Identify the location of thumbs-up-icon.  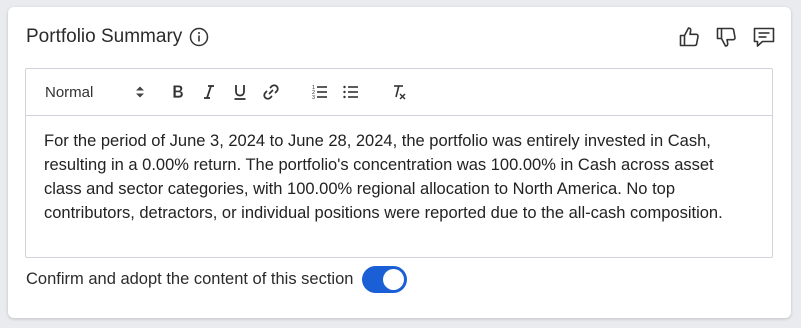
(689, 37).